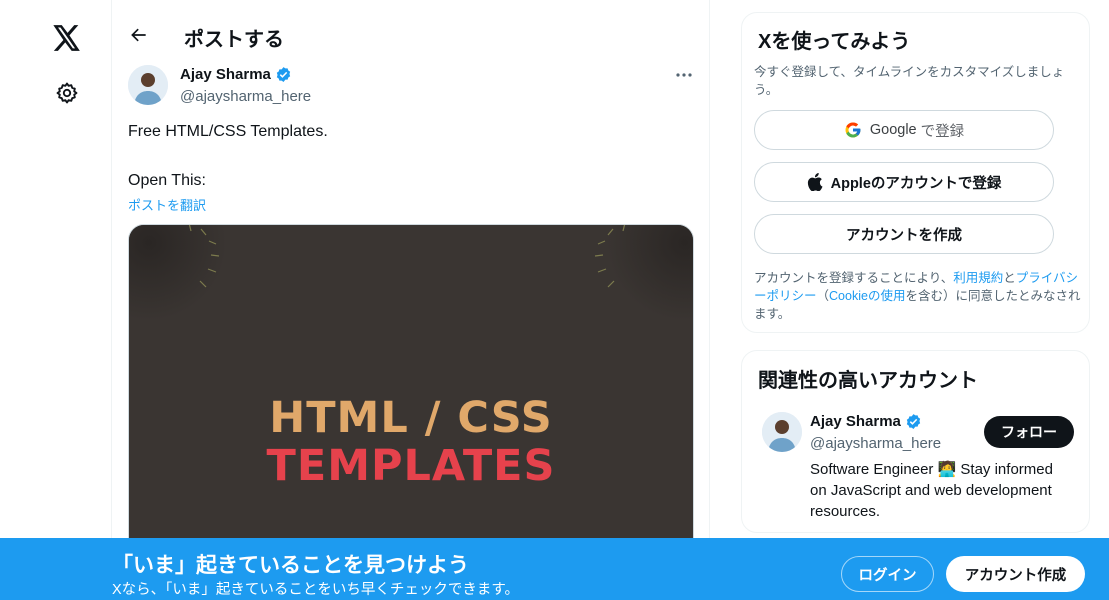 This screenshot has width=1109, height=600. What do you see at coordinates (228, 131) in the screenshot?
I see `post-text-line1: Free HTML/CSS Templates.` at bounding box center [228, 131].